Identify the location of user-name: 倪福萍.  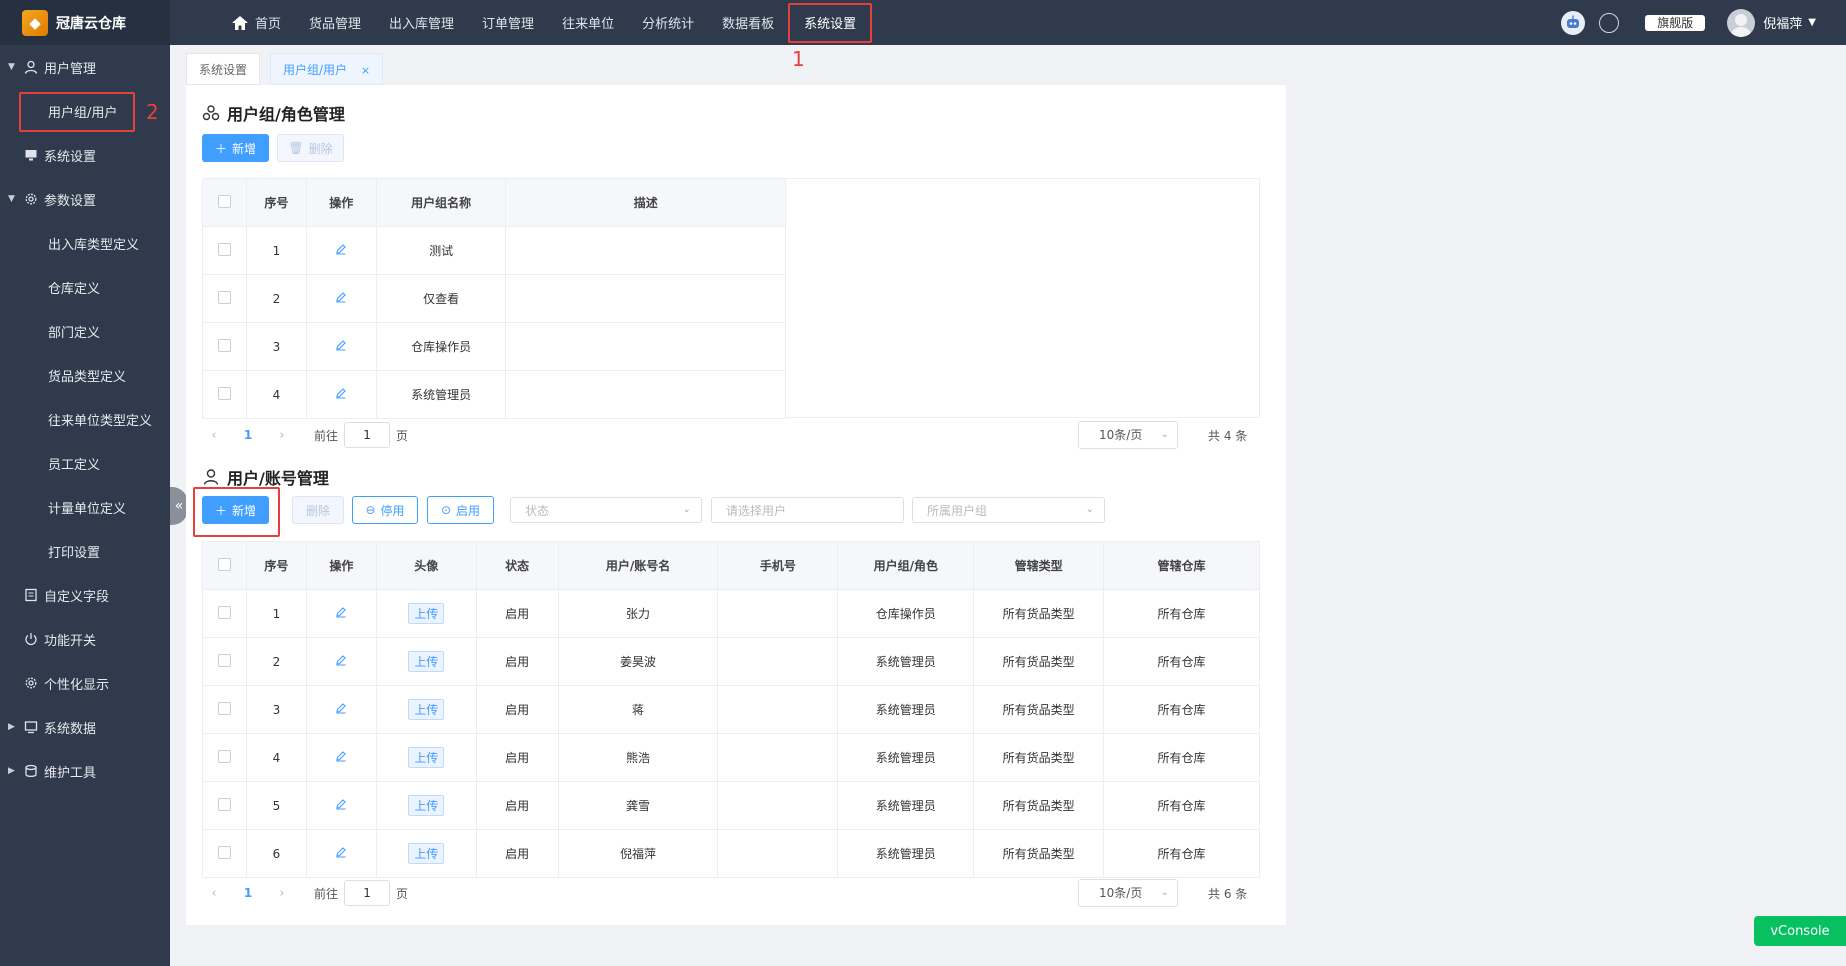
(1782, 22).